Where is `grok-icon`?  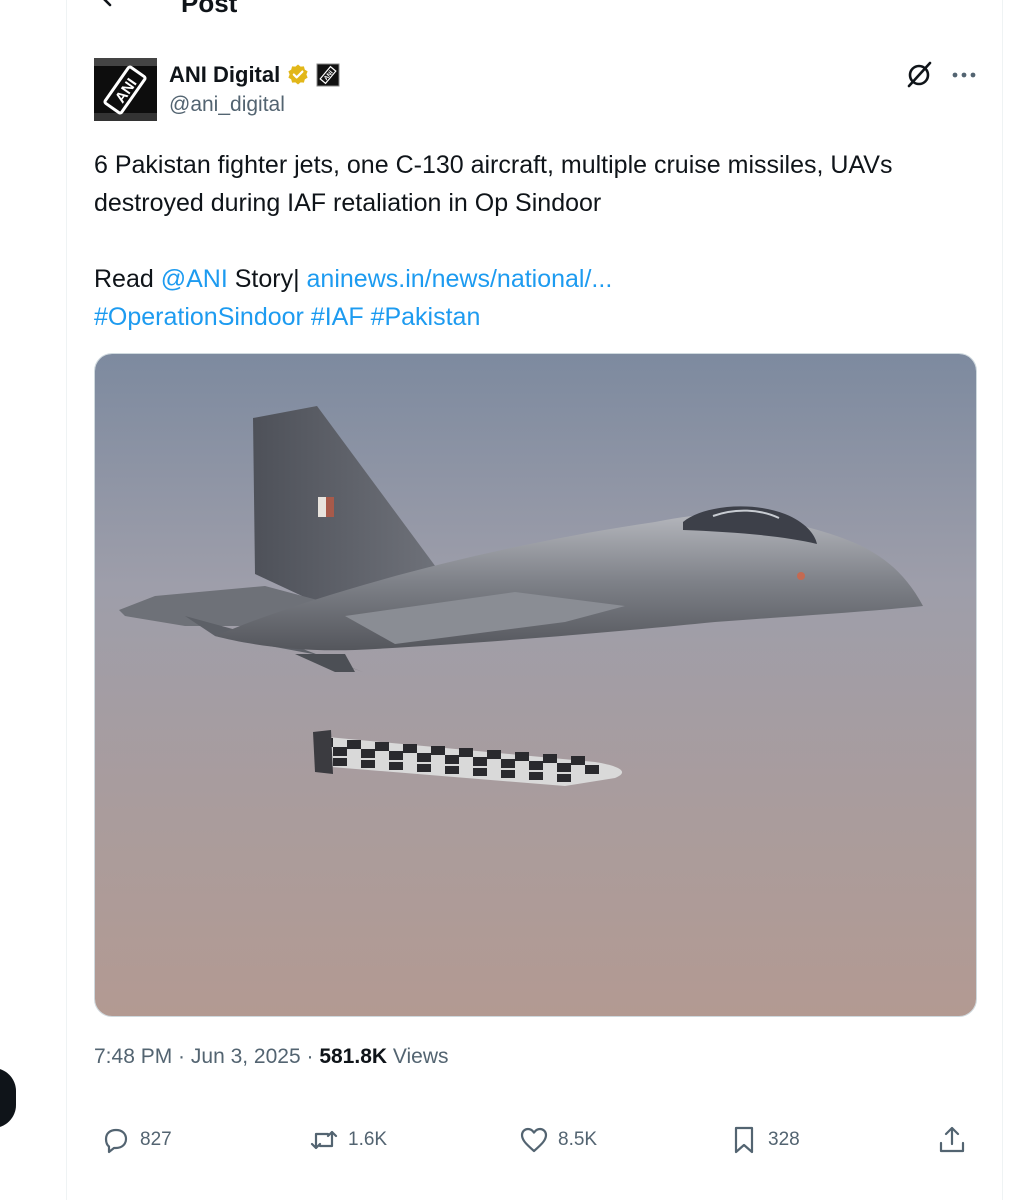 grok-icon is located at coordinates (919, 74).